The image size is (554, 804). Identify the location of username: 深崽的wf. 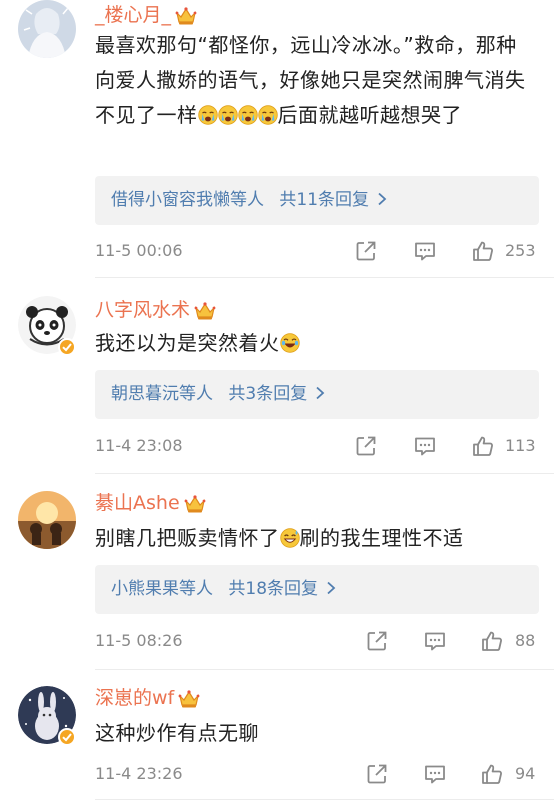
(147, 698).